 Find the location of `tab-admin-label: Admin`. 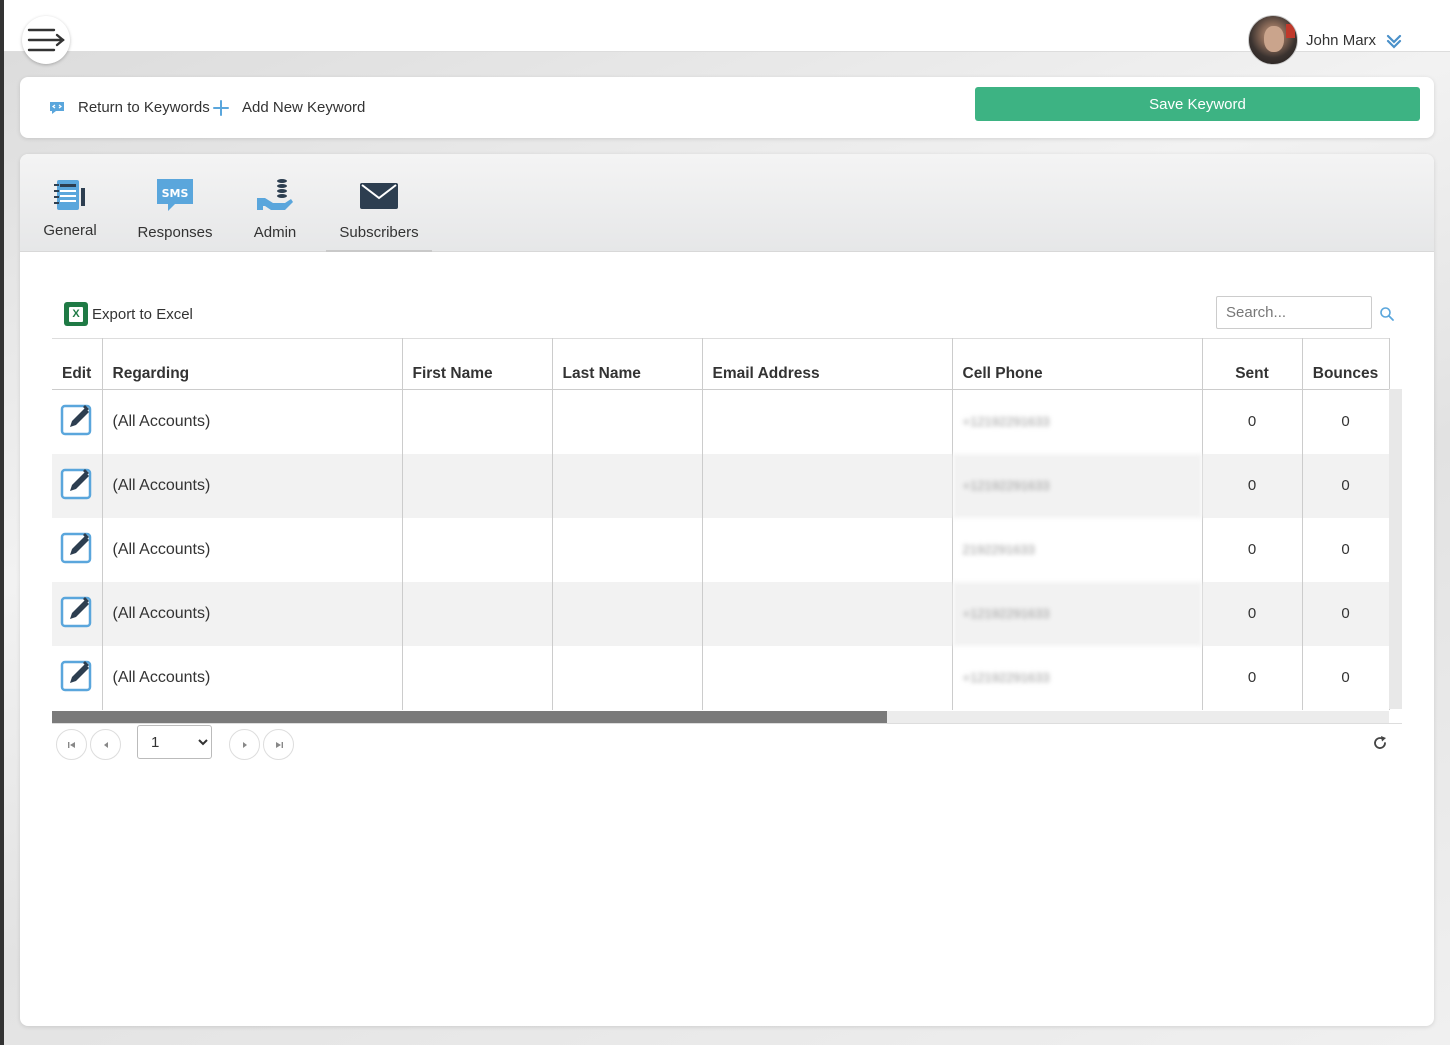

tab-admin-label: Admin is located at coordinates (275, 232).